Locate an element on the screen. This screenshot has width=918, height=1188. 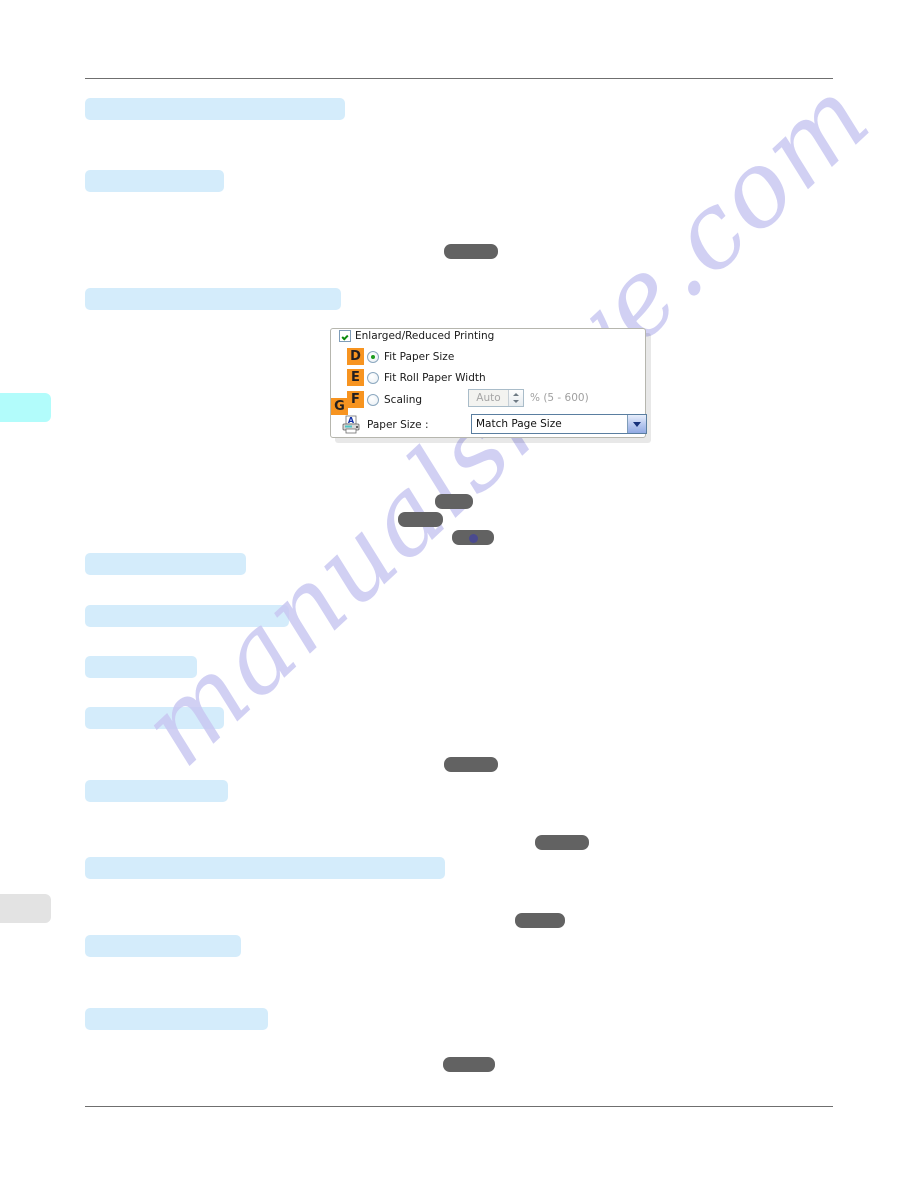
paper-size-combobox: Match Page Size is located at coordinates (559, 424).